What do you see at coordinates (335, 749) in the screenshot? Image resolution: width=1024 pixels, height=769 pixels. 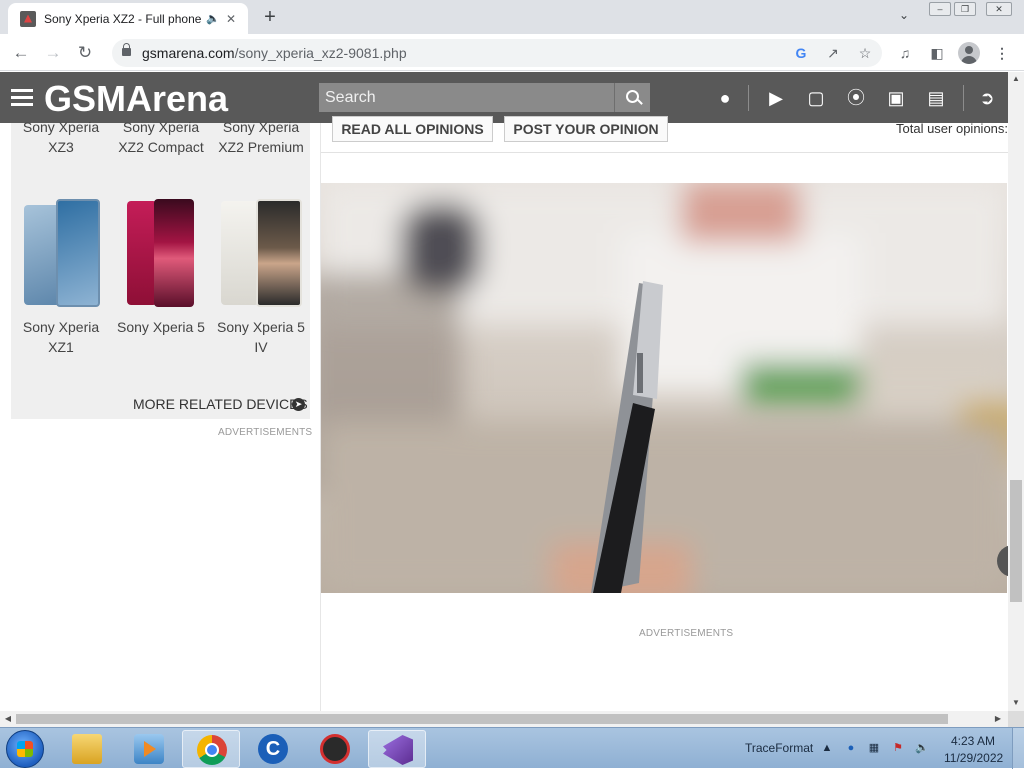 I see `app-gear-icon` at bounding box center [335, 749].